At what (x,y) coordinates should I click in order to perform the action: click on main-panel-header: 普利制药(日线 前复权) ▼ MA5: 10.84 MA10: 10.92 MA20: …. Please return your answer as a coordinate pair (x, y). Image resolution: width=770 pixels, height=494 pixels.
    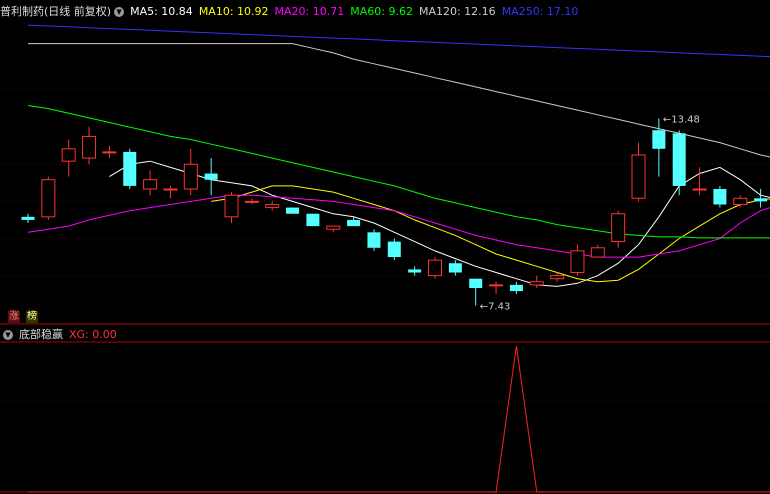
    Looking at the image, I should click on (295, 12).